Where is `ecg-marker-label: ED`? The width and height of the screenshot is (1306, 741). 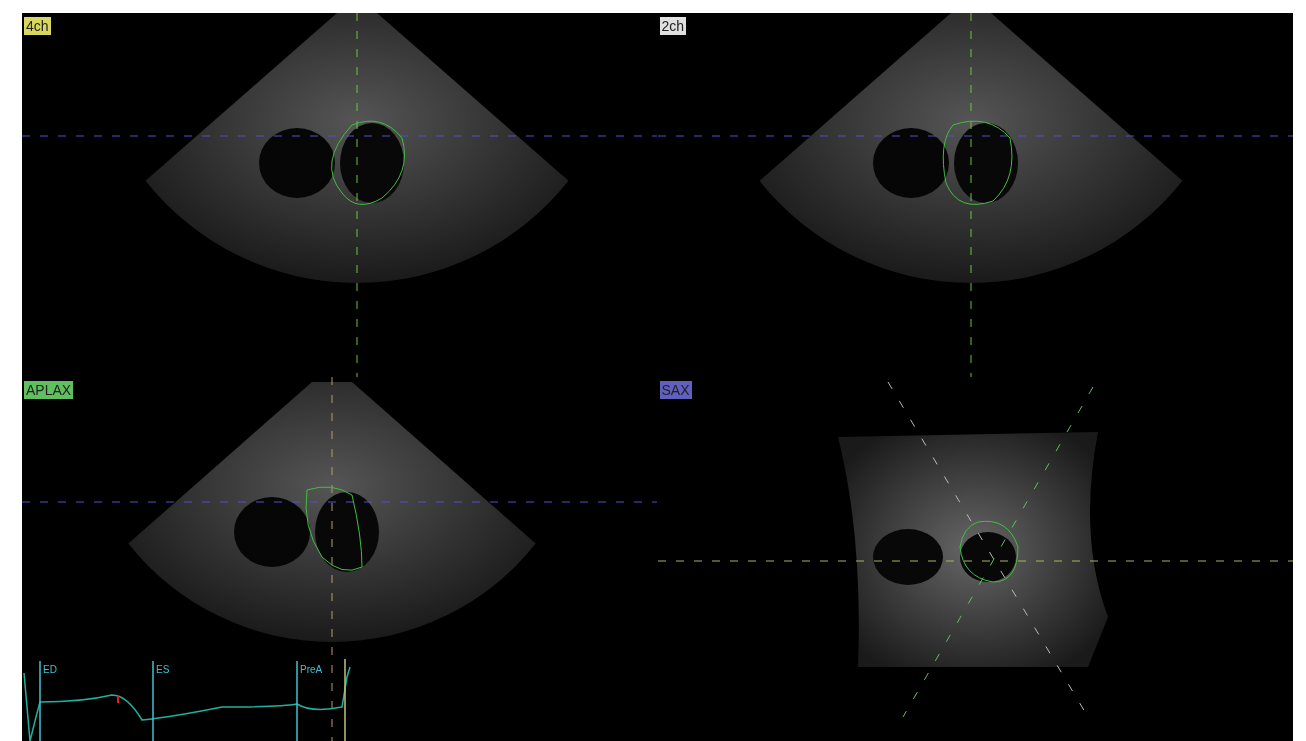 ecg-marker-label: ED is located at coordinates (50, 670).